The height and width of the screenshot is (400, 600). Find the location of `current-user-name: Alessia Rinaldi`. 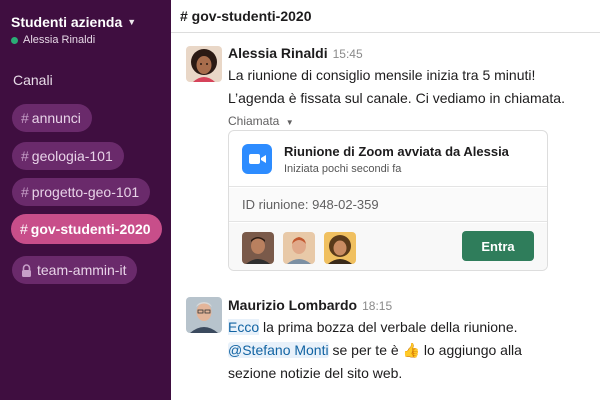

current-user-name: Alessia Rinaldi is located at coordinates (59, 40).